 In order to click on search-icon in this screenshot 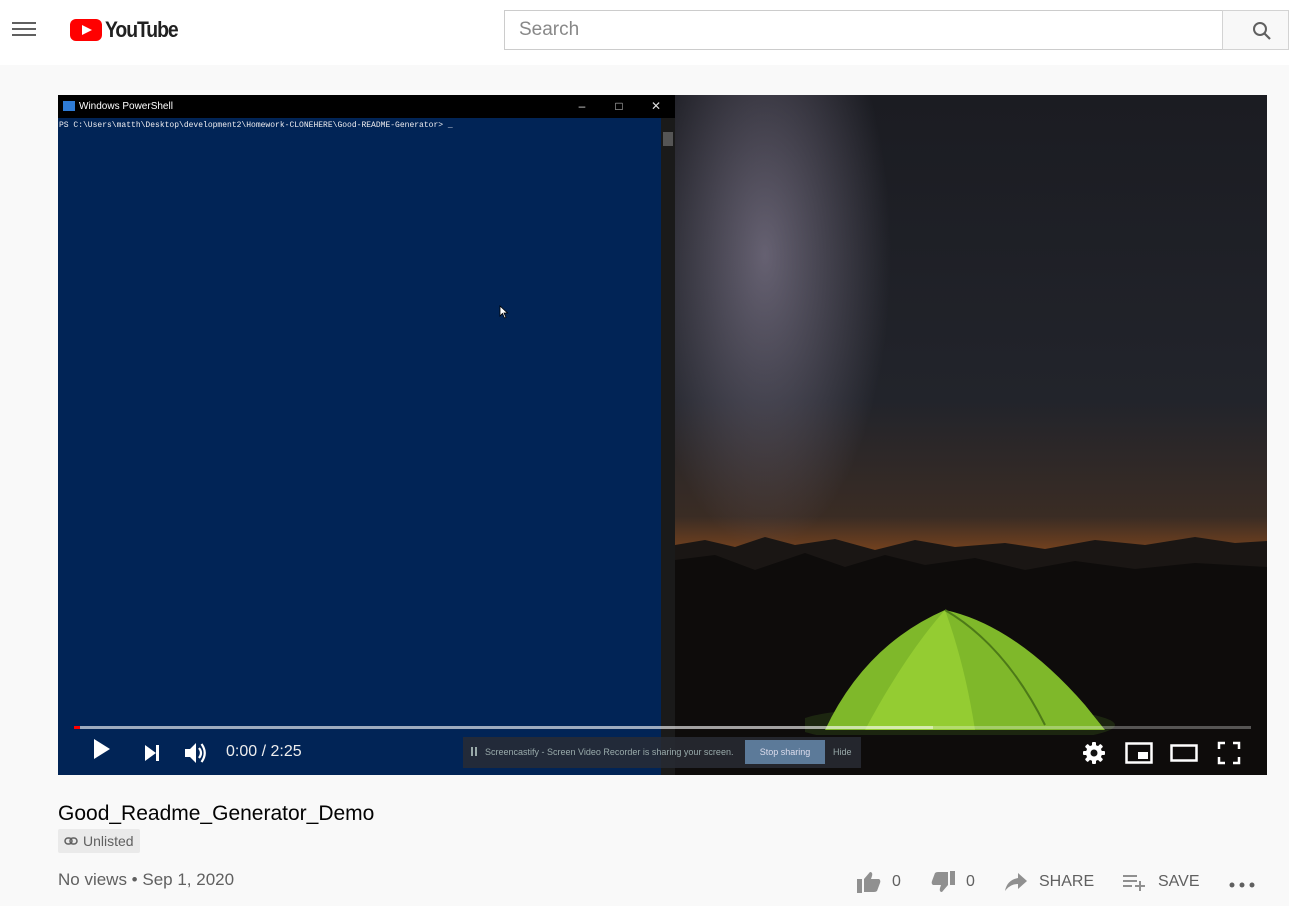, I will do `click(1262, 31)`.